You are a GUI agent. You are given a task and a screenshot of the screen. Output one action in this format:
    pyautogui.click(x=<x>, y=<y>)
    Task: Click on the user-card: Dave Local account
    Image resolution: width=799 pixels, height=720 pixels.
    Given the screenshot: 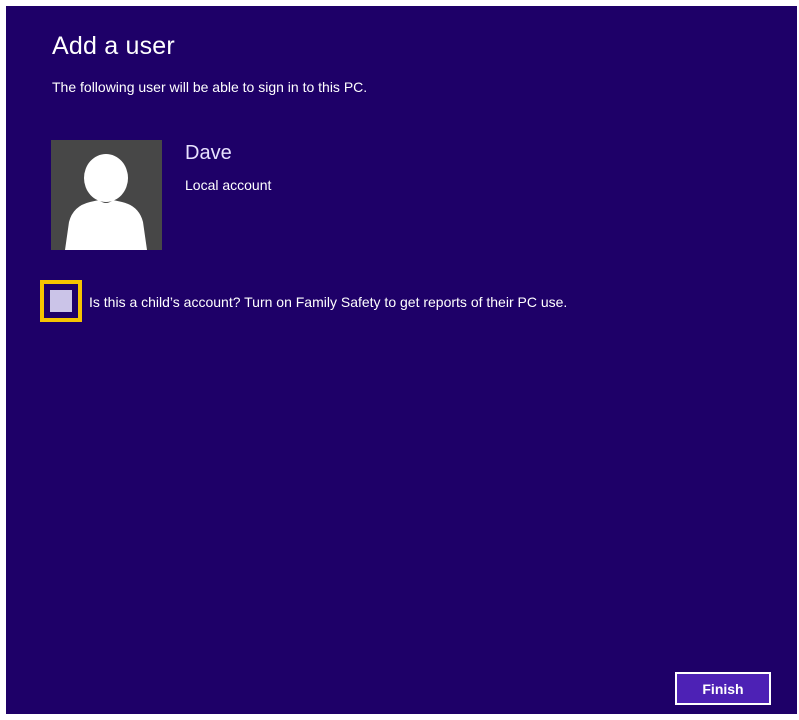 What is the action you would take?
    pyautogui.click(x=331, y=196)
    